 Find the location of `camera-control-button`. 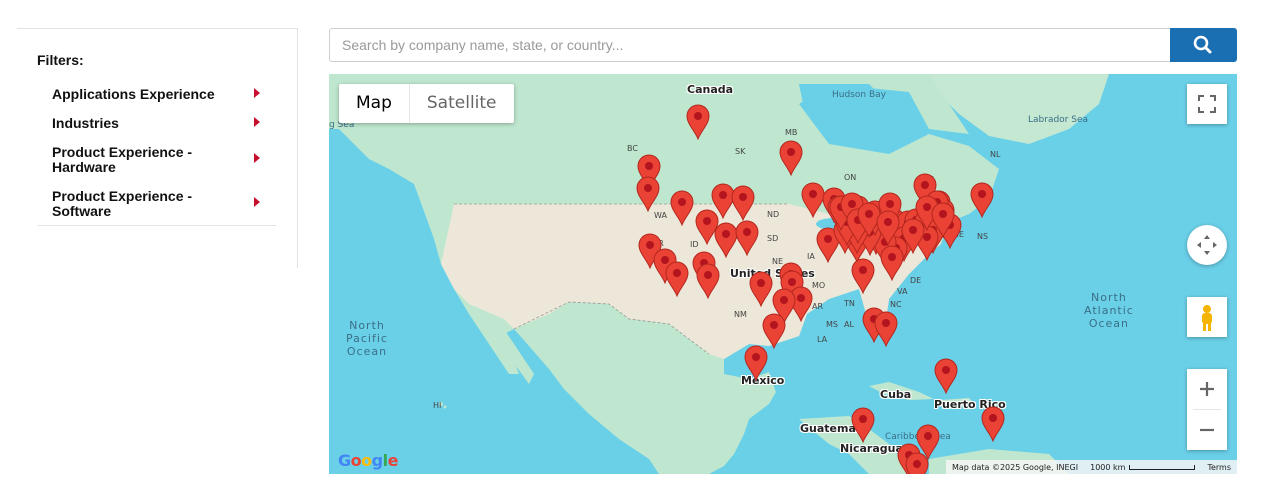

camera-control-button is located at coordinates (1207, 245).